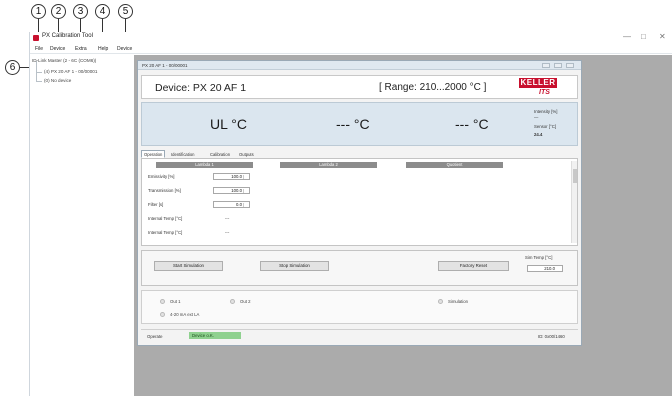 Image resolution: width=672 pixels, height=396 pixels. Describe the element at coordinates (164, 190) in the screenshot. I see `row-label-transmission: Transmission [%]` at that location.